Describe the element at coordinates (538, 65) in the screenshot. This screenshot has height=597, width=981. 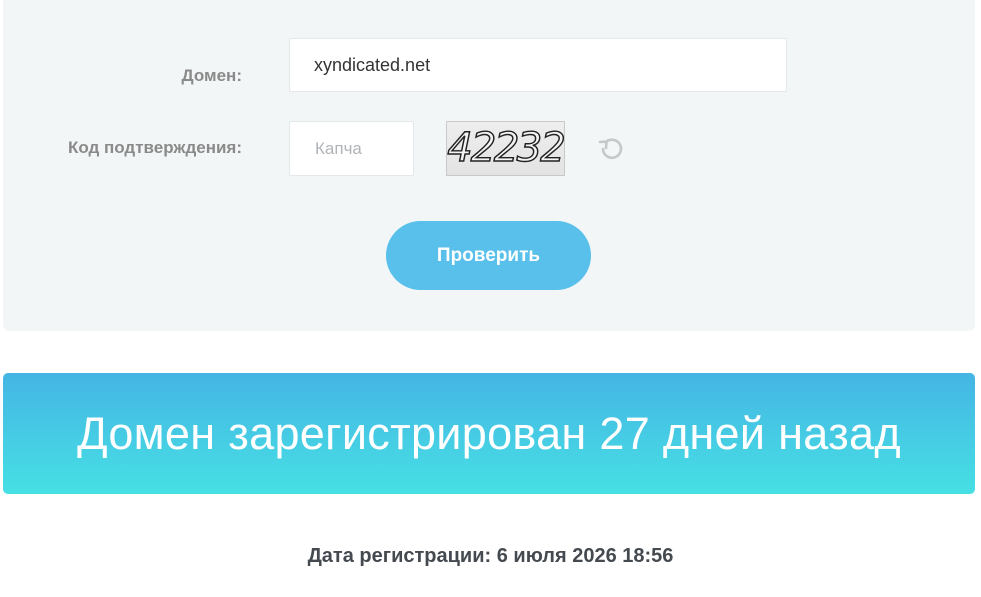
I see `domain-input` at that location.